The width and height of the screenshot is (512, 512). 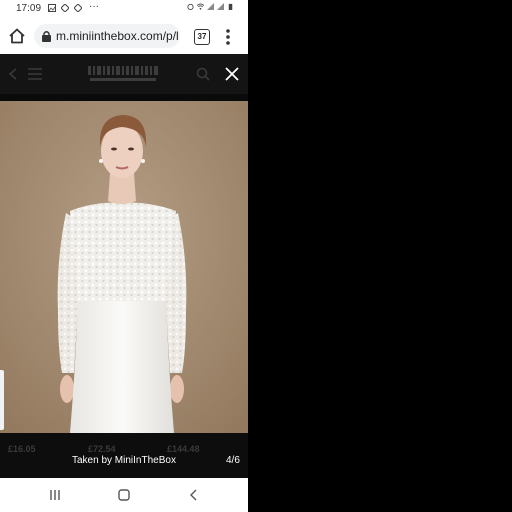 I want to click on site-header, so click(x=124, y=74).